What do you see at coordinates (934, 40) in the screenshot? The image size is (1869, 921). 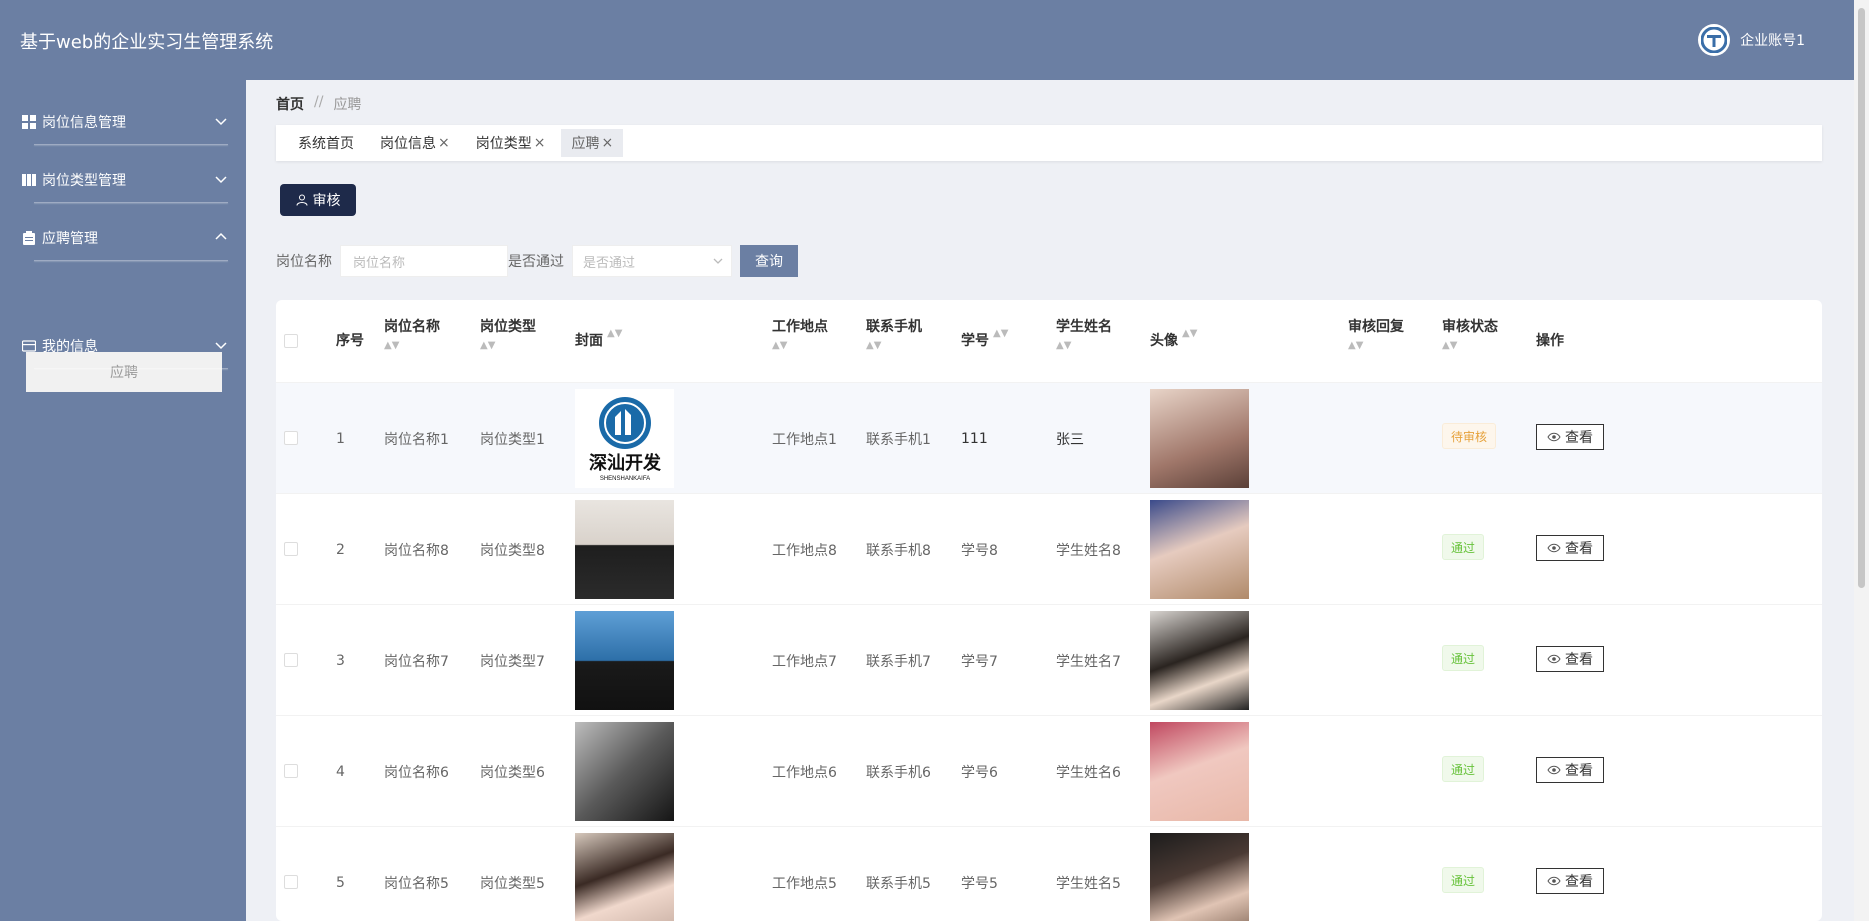 I see `top-bar: 基于web的企业实习生管理系统 企业账号1` at bounding box center [934, 40].